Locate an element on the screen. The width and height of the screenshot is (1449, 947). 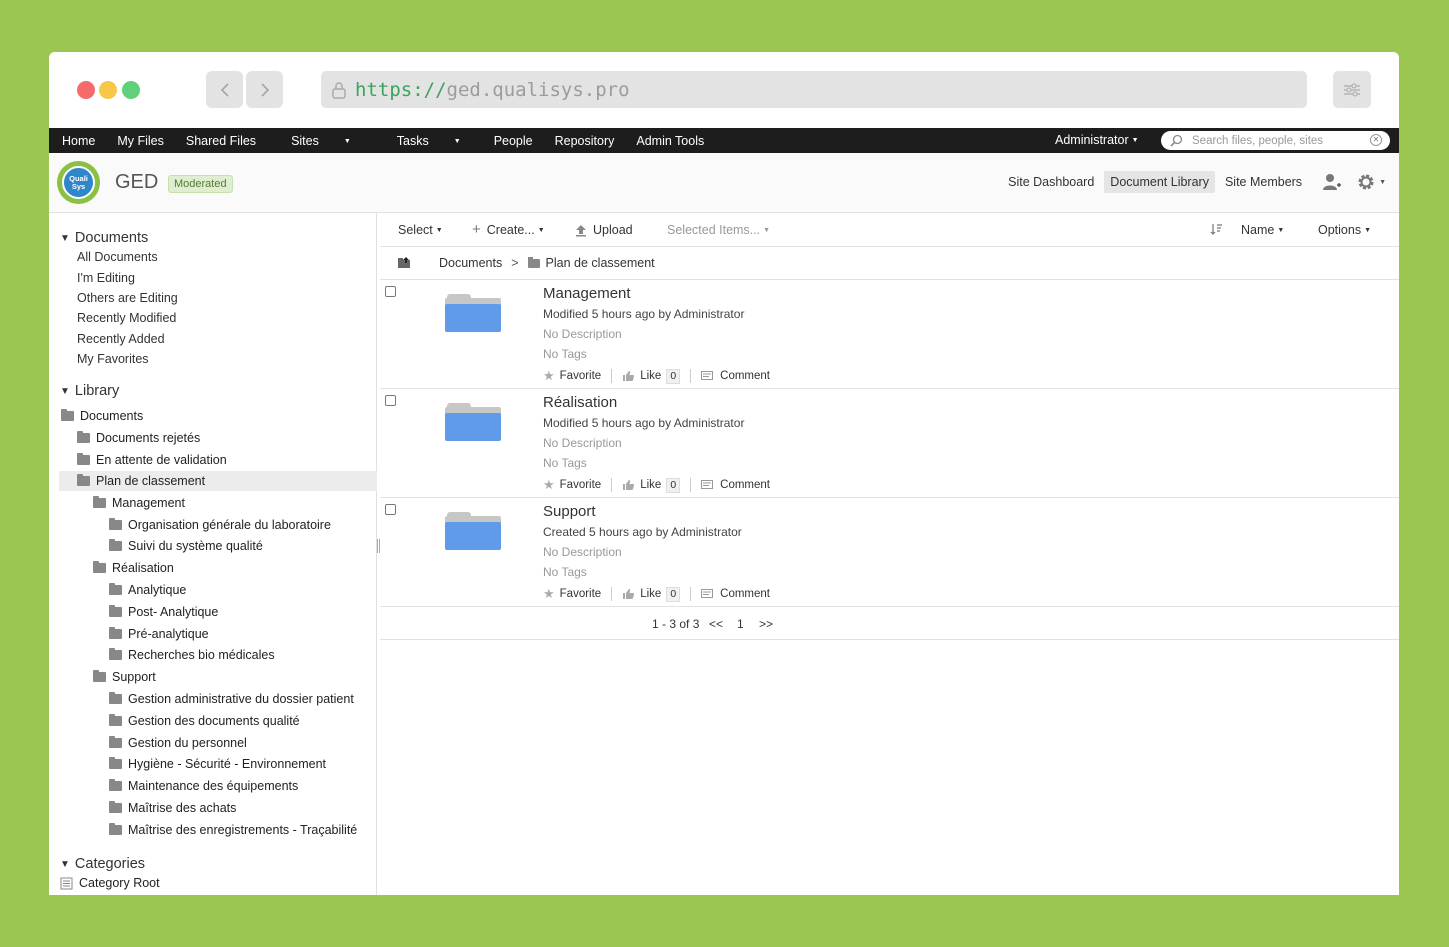
browser-settings-button is located at coordinates (1352, 89).